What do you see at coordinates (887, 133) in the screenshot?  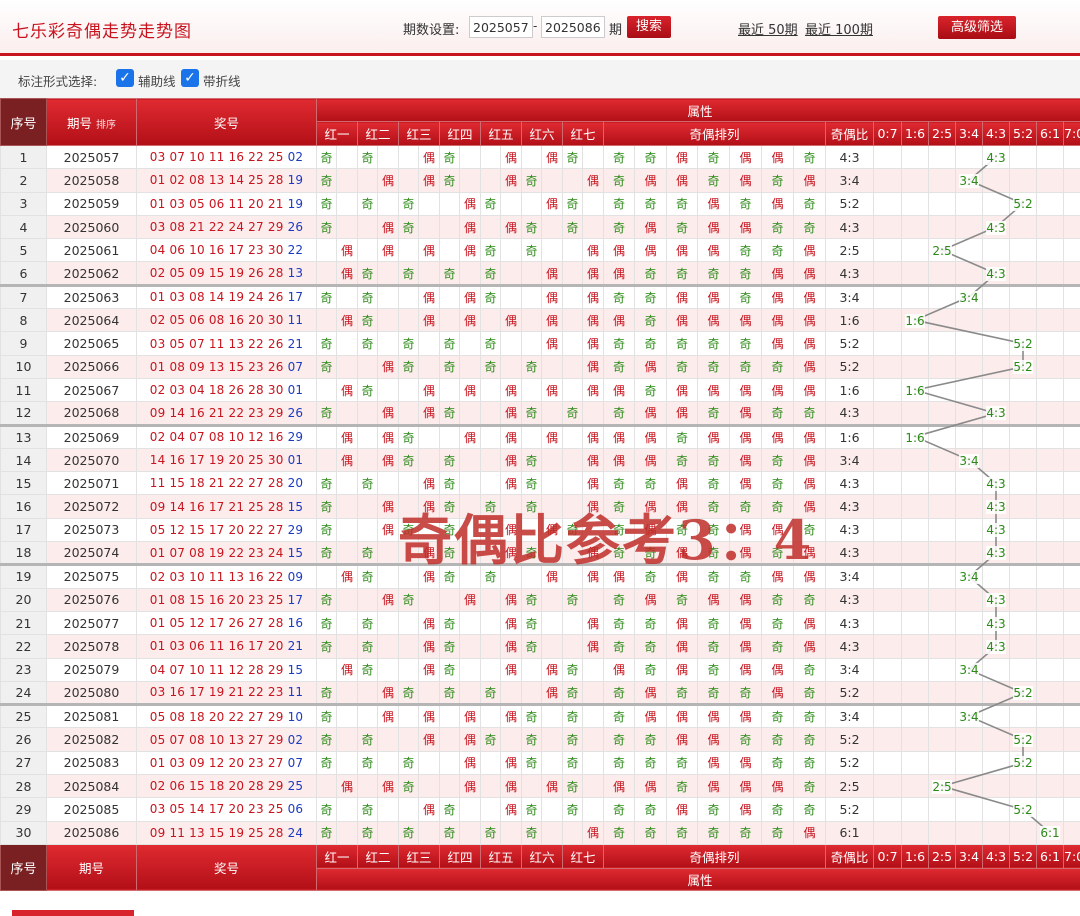 I see `head-ratio-col-header: 0:7` at bounding box center [887, 133].